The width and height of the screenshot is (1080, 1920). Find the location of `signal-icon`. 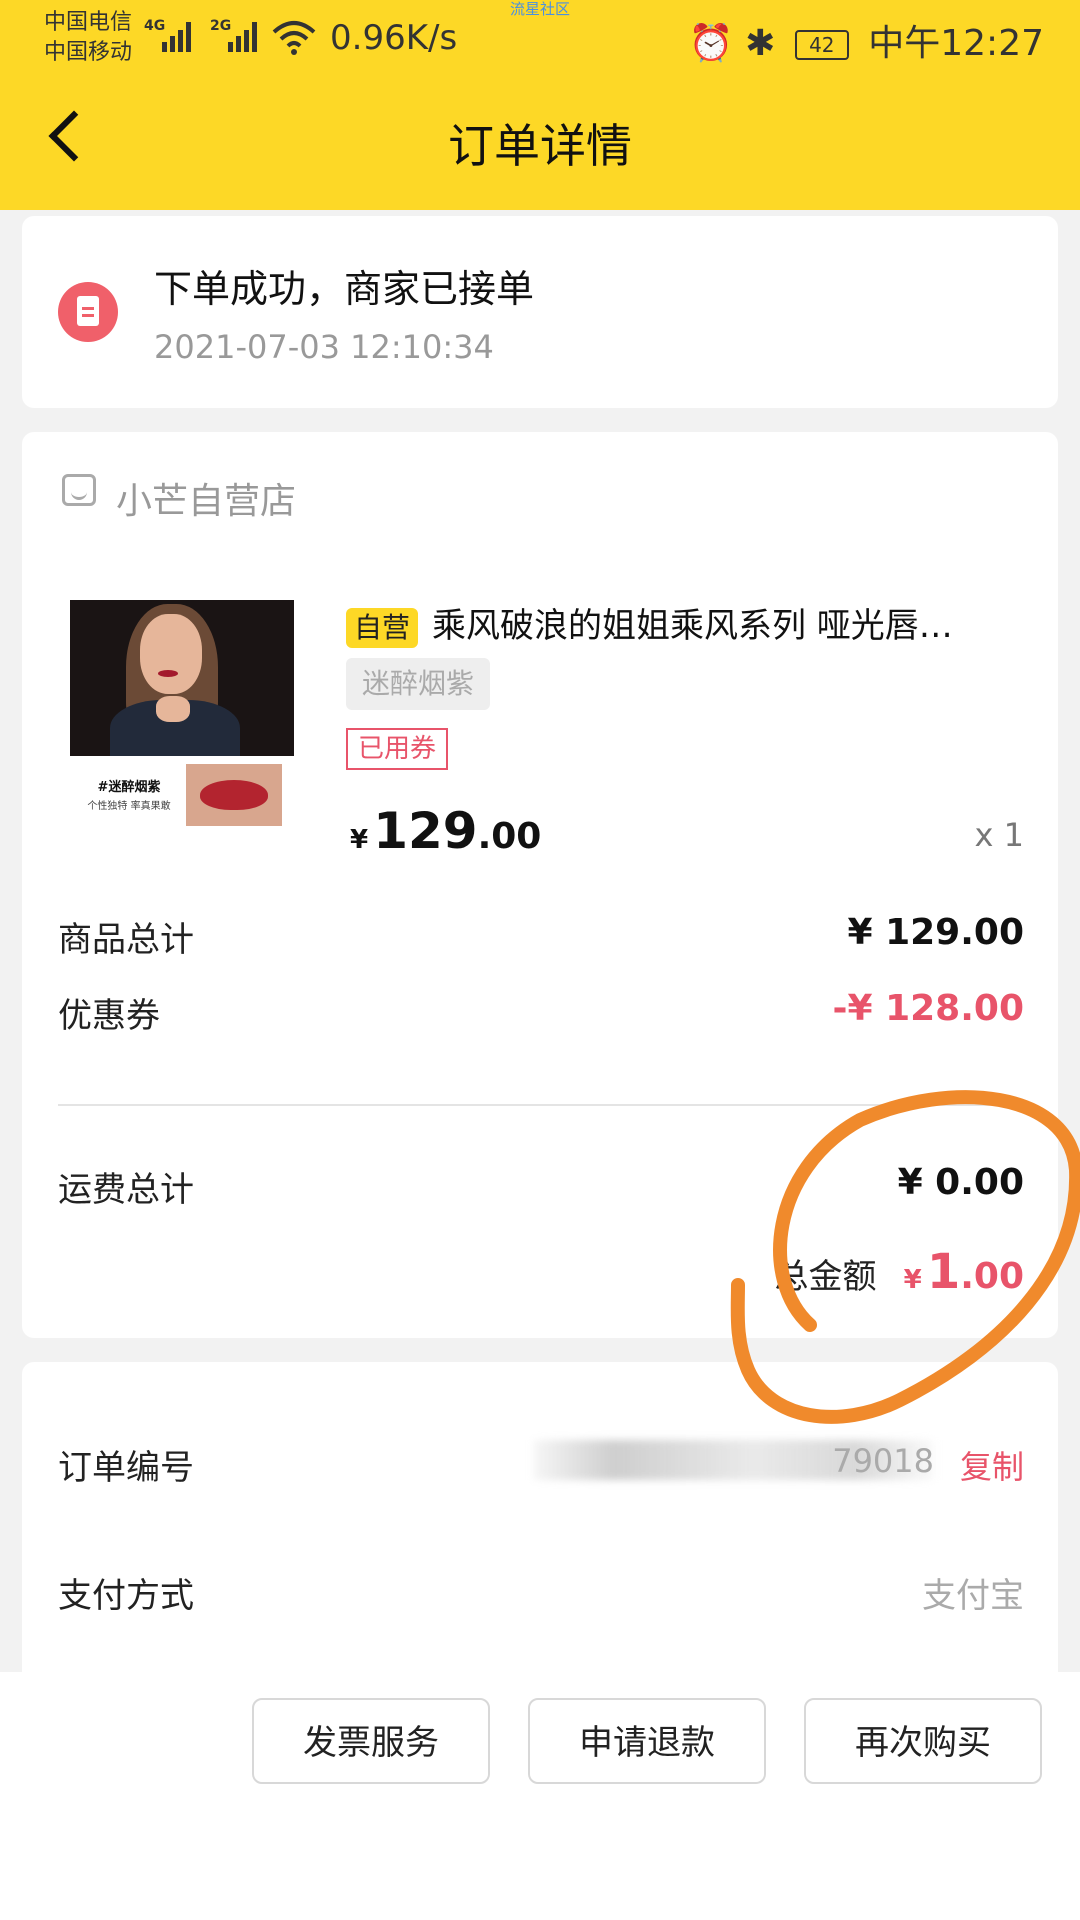

signal-icon is located at coordinates (181, 36).